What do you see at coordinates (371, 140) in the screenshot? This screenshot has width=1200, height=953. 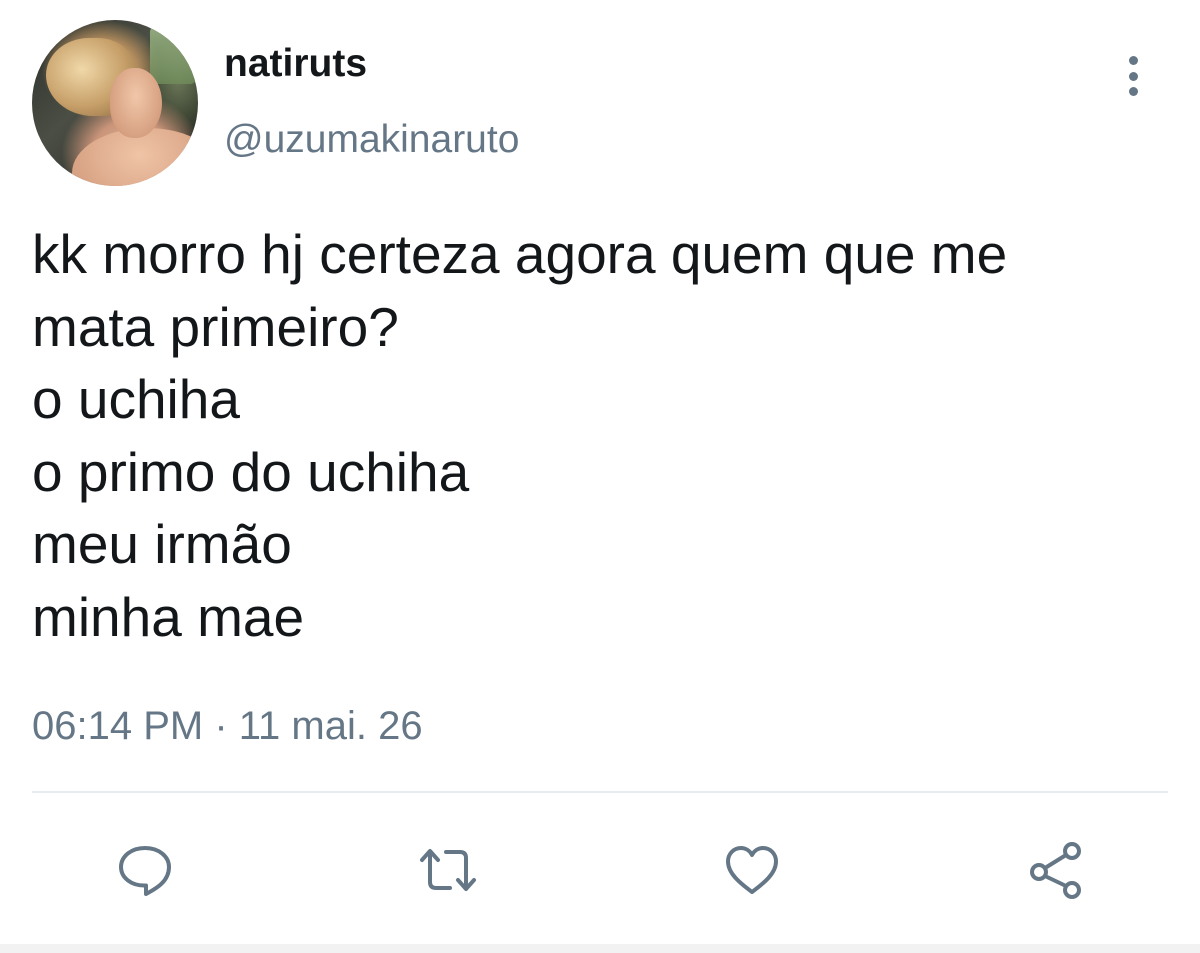 I see `user-handle: @uzumakinaruto` at bounding box center [371, 140].